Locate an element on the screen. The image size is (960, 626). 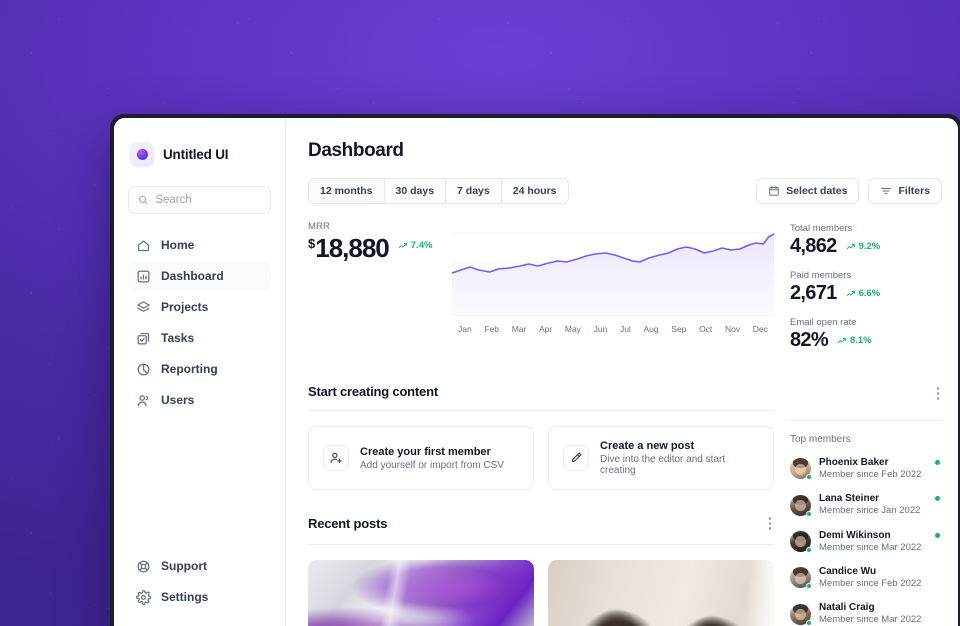
stat-trend: 9.2% is located at coordinates (863, 246).